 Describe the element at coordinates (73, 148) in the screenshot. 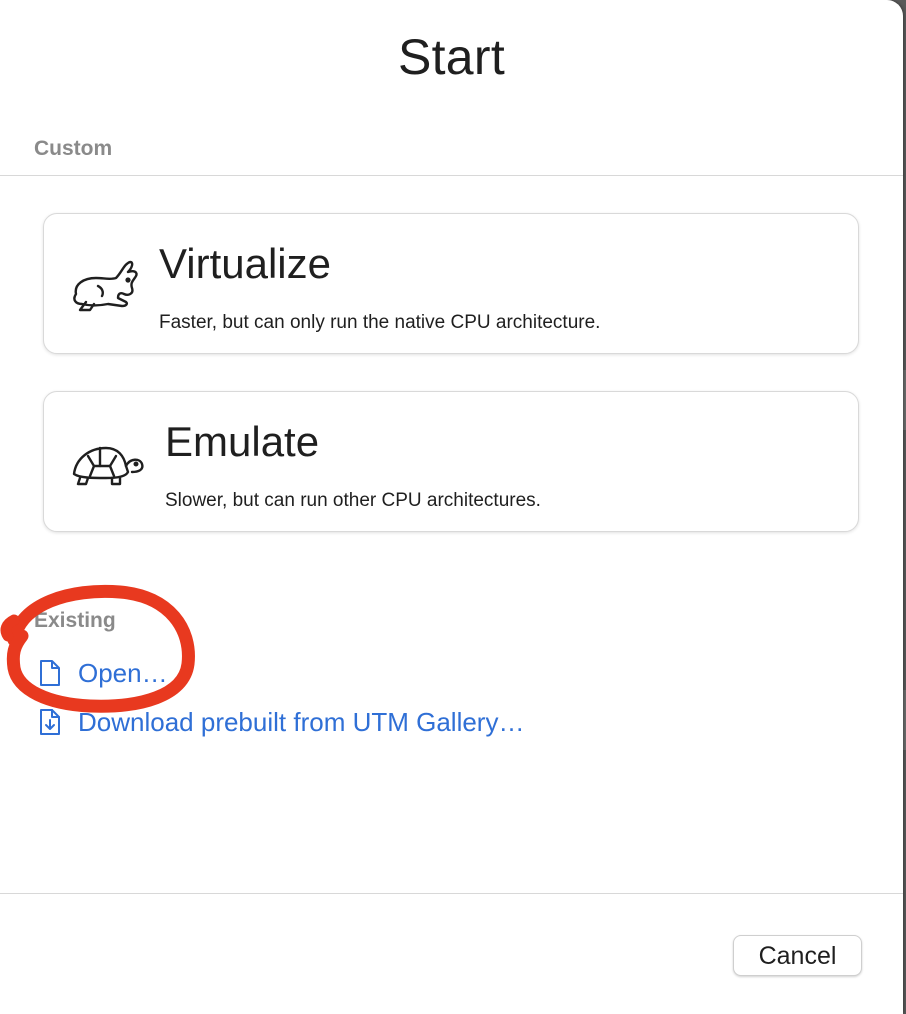

I see `section-header-custom: Custom` at that location.